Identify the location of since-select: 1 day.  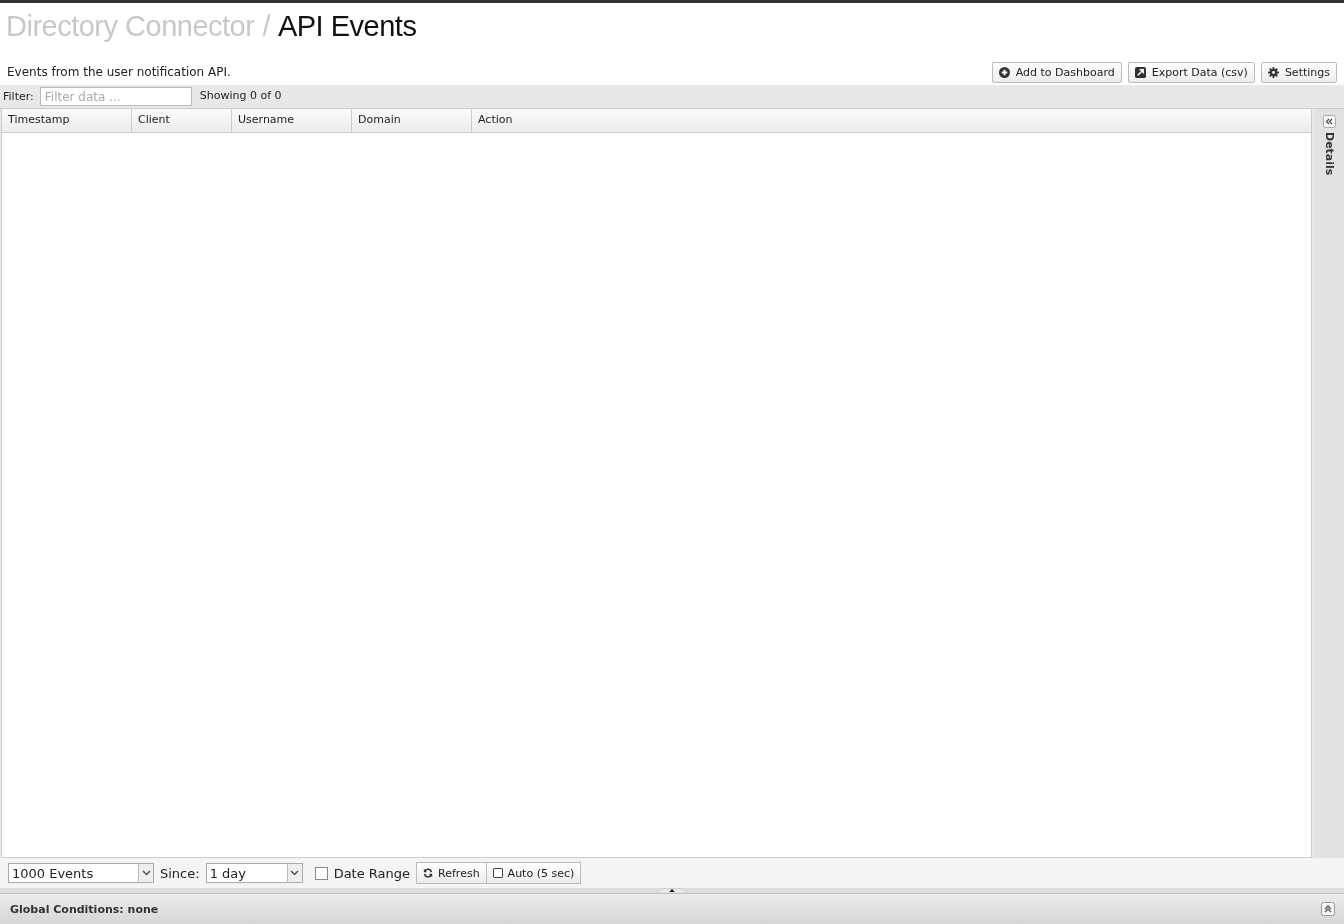
(254, 873).